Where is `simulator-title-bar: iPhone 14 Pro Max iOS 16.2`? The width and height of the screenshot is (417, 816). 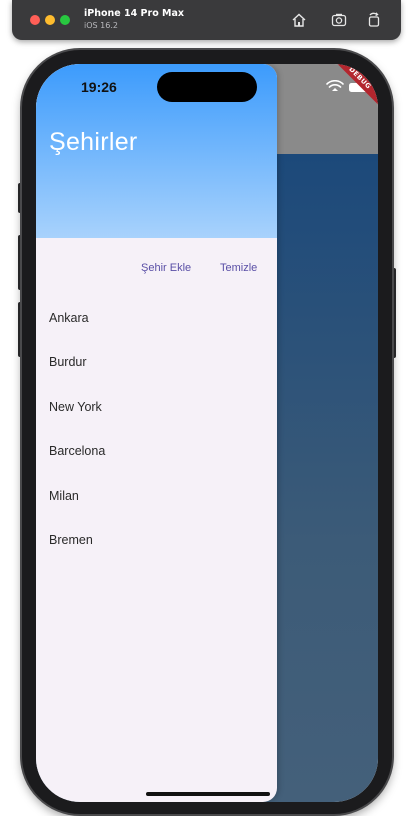 simulator-title-bar: iPhone 14 Pro Max iOS 16.2 is located at coordinates (206, 20).